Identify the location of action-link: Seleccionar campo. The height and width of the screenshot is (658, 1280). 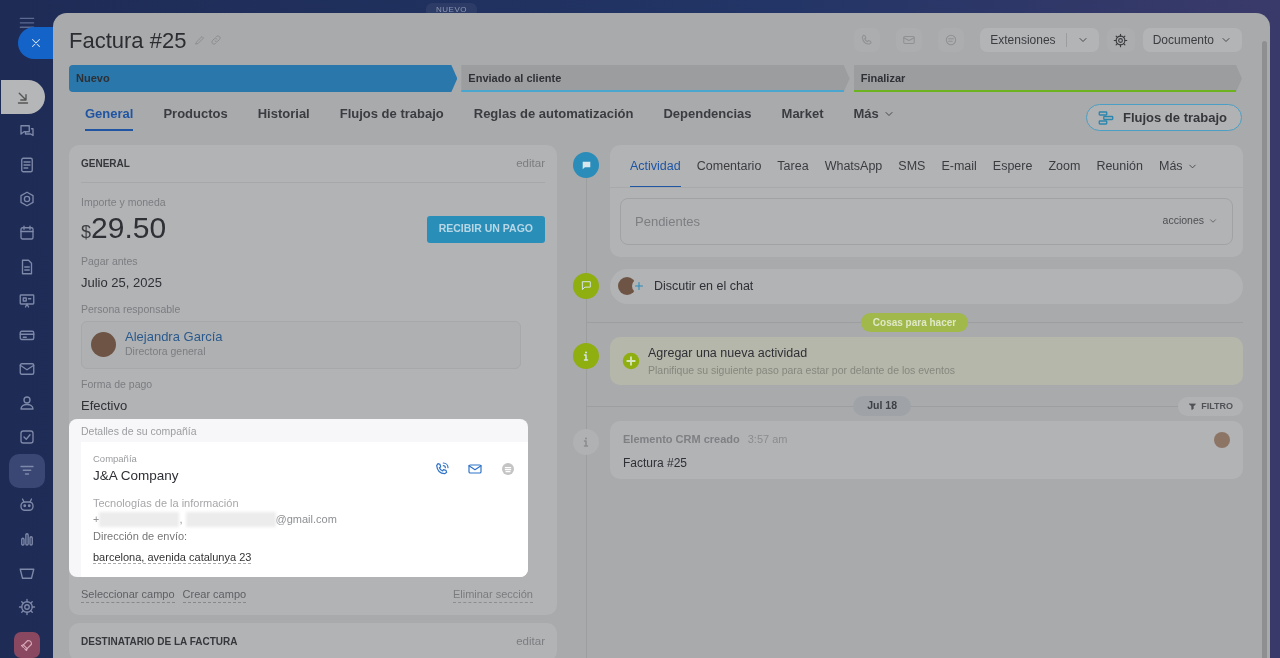
(128, 594).